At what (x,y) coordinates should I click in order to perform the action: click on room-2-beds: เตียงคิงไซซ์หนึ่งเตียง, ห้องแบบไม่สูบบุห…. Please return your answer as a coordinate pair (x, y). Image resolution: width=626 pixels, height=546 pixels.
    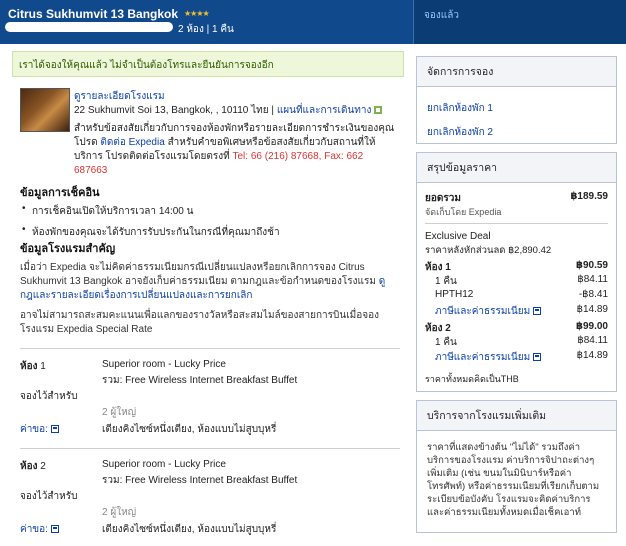
    Looking at the image, I should click on (189, 529).